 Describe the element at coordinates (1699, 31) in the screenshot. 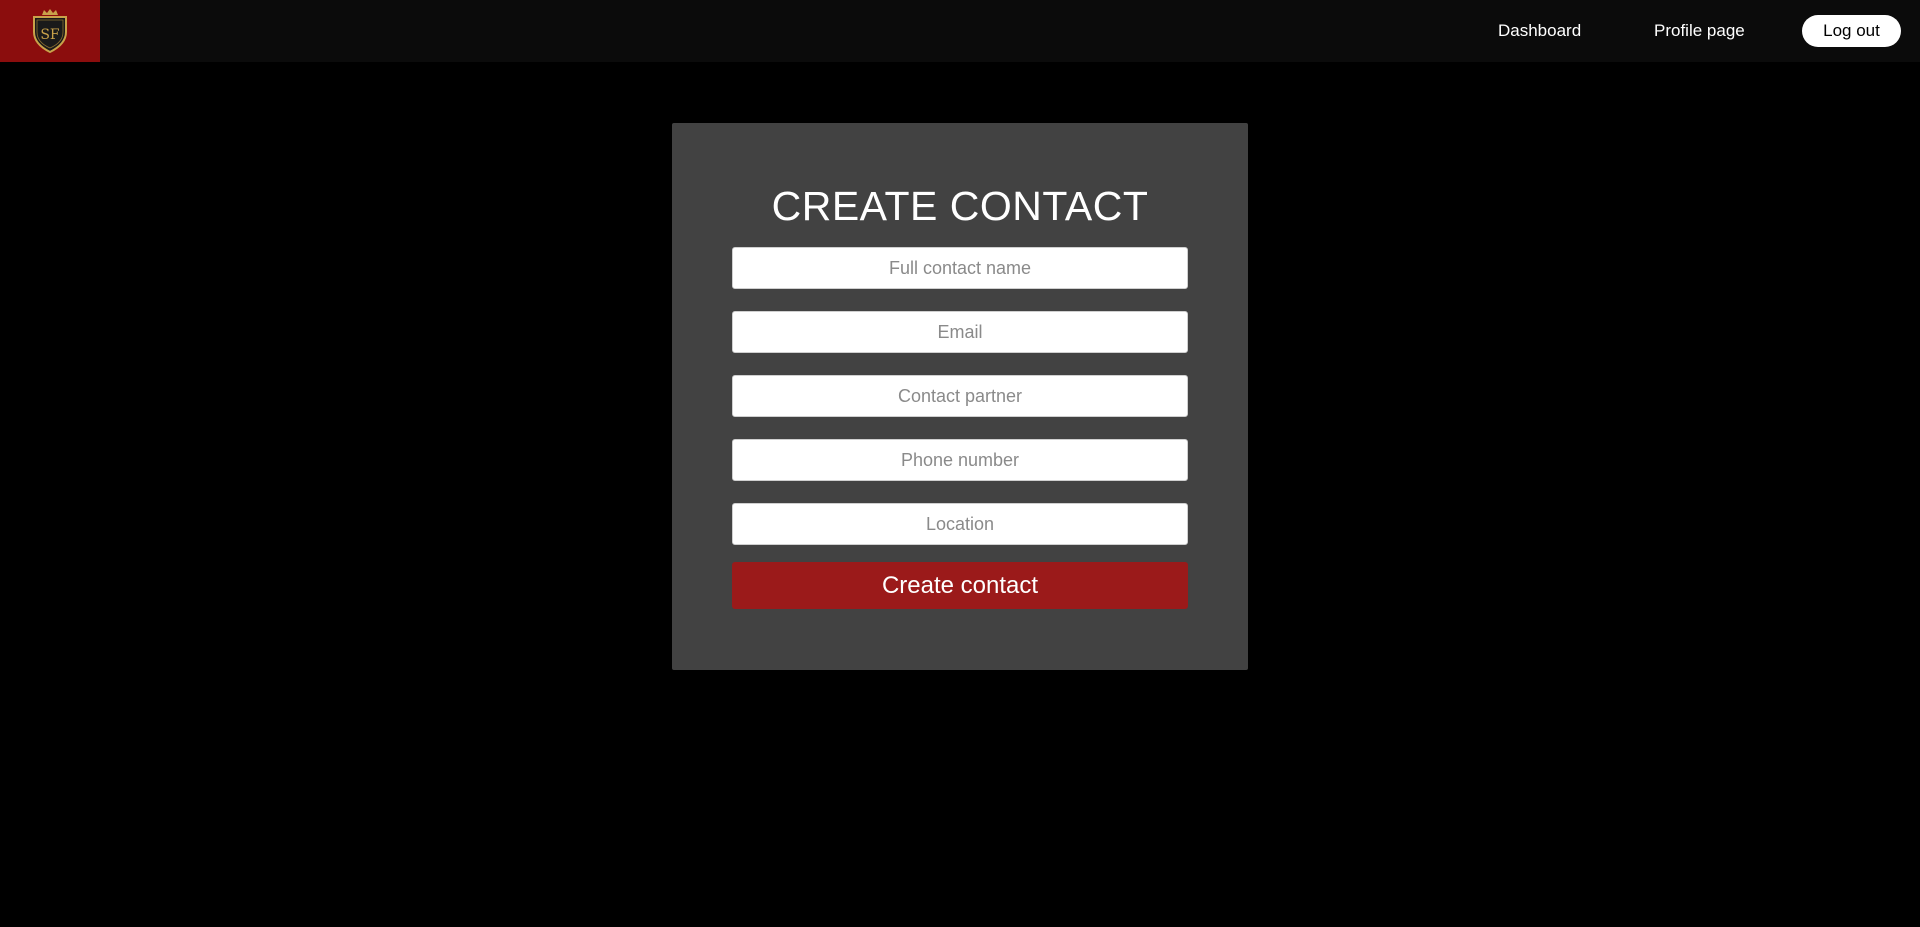

I see `nav-profile-link: Profile page` at that location.